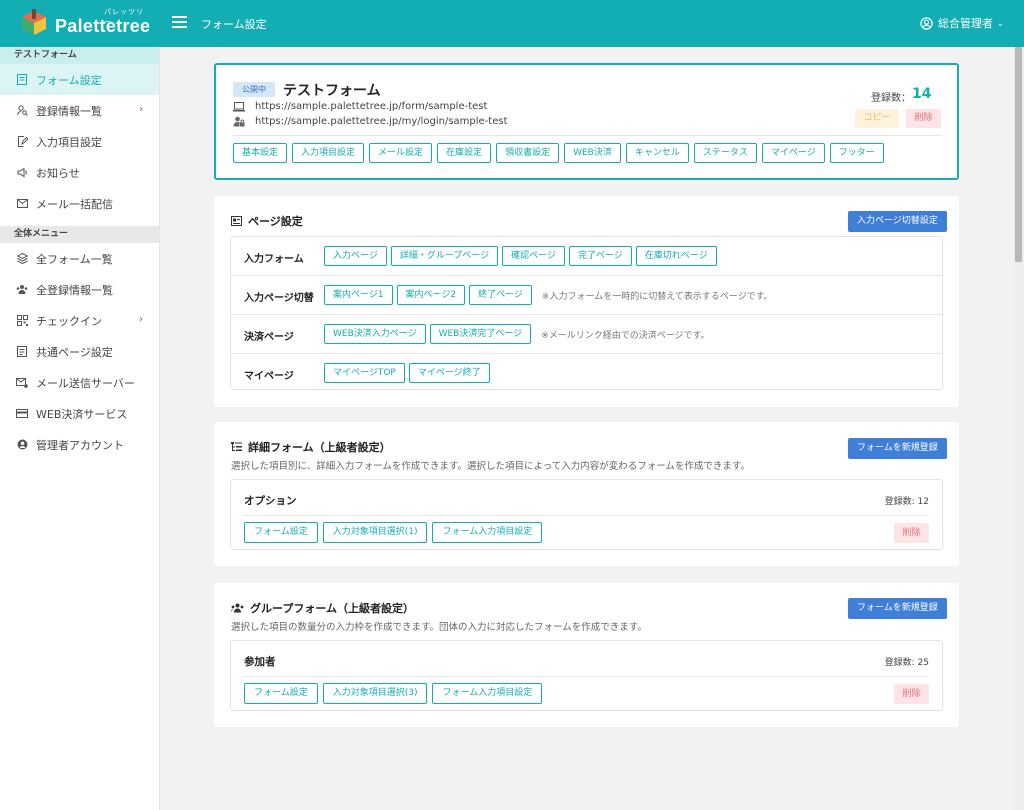 Image resolution: width=1024 pixels, height=810 pixels. What do you see at coordinates (79, 55) in the screenshot?
I see `sidebar-section-title: テストフォーム` at bounding box center [79, 55].